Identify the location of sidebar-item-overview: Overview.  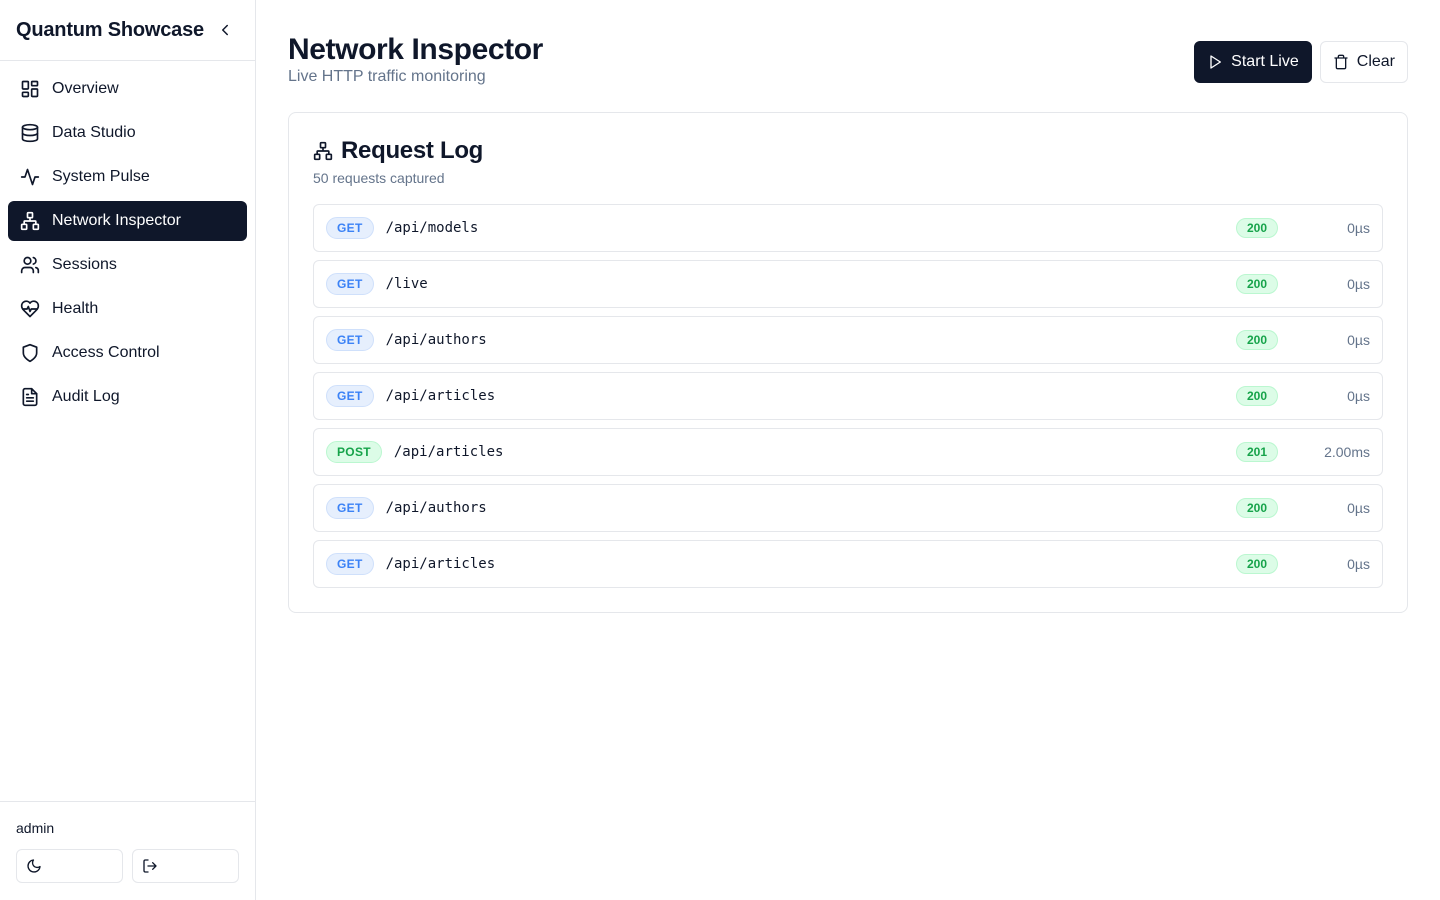
(127, 89).